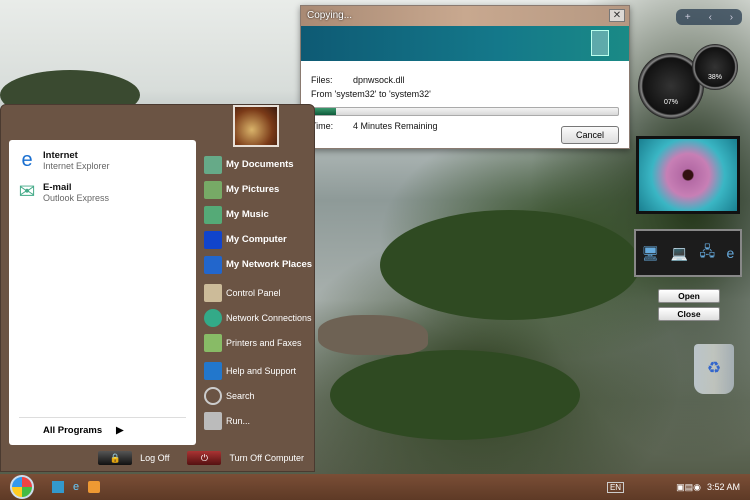  I want to click on add-gadget-icon: +, so click(688, 17).